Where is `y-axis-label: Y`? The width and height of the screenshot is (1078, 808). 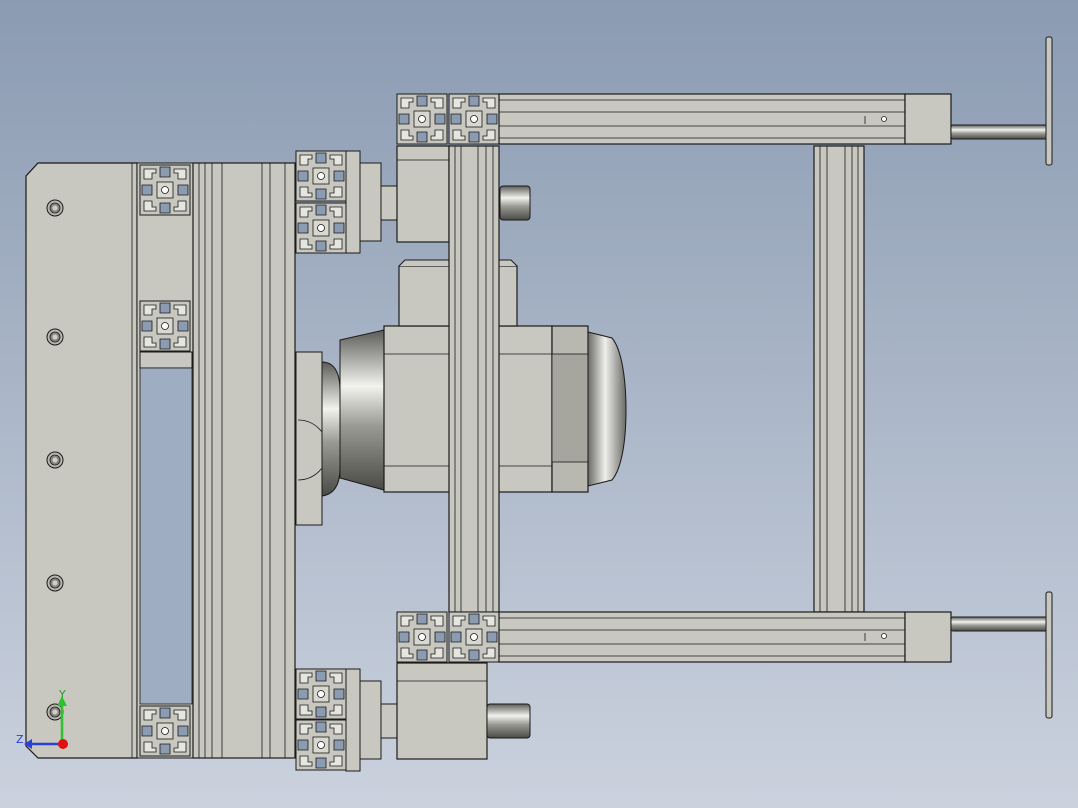 y-axis-label: Y is located at coordinates (62, 694).